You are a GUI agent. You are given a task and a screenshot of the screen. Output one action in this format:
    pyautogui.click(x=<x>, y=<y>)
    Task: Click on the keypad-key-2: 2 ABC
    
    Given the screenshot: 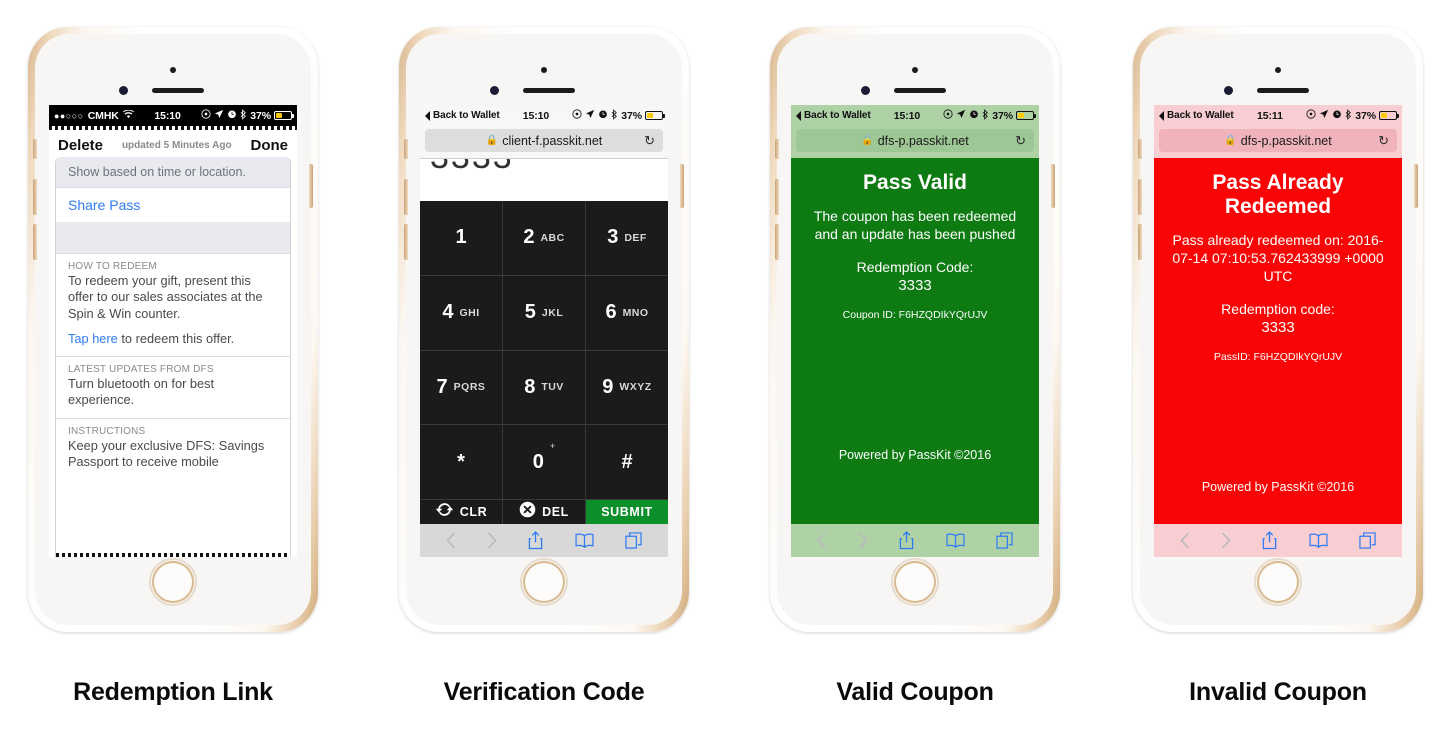 What is the action you would take?
    pyautogui.click(x=544, y=238)
    